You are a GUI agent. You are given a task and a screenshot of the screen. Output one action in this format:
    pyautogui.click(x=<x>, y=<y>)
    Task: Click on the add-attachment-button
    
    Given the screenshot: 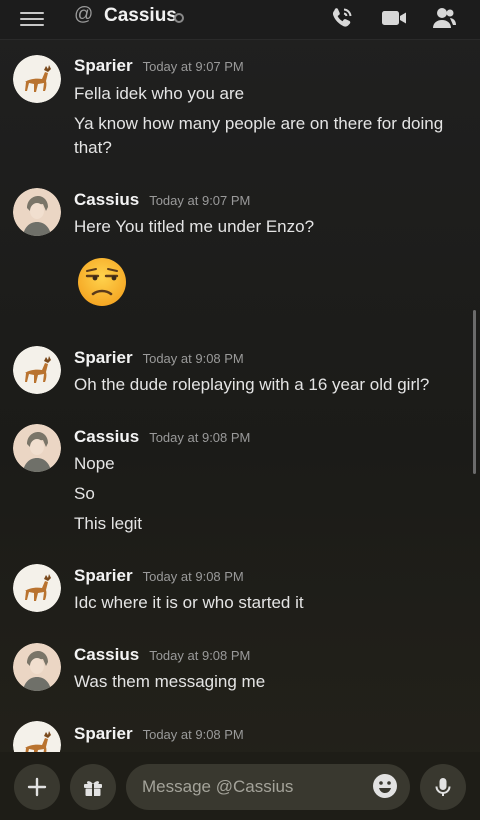 What is the action you would take?
    pyautogui.click(x=37, y=787)
    